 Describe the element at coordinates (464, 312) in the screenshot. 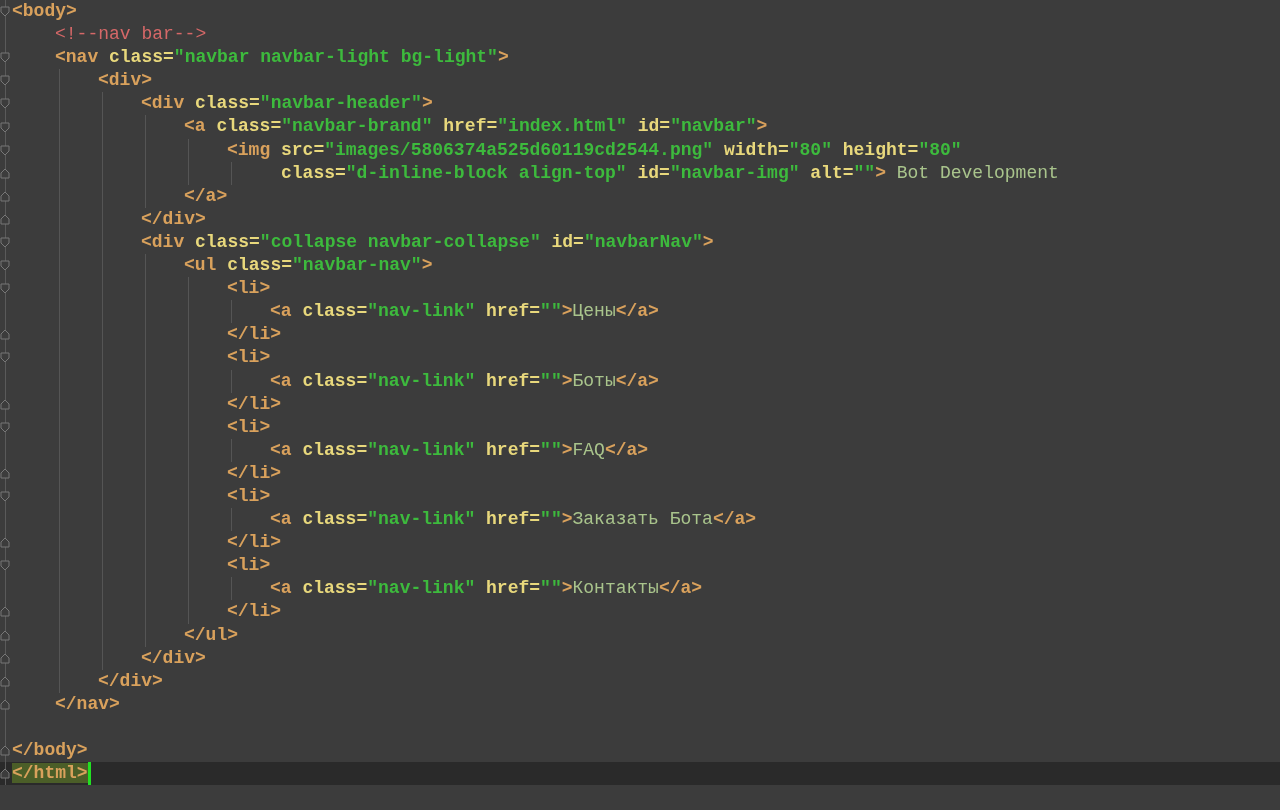

I see `code-line: <a class="nav-link" href="">Цены</a>` at that location.